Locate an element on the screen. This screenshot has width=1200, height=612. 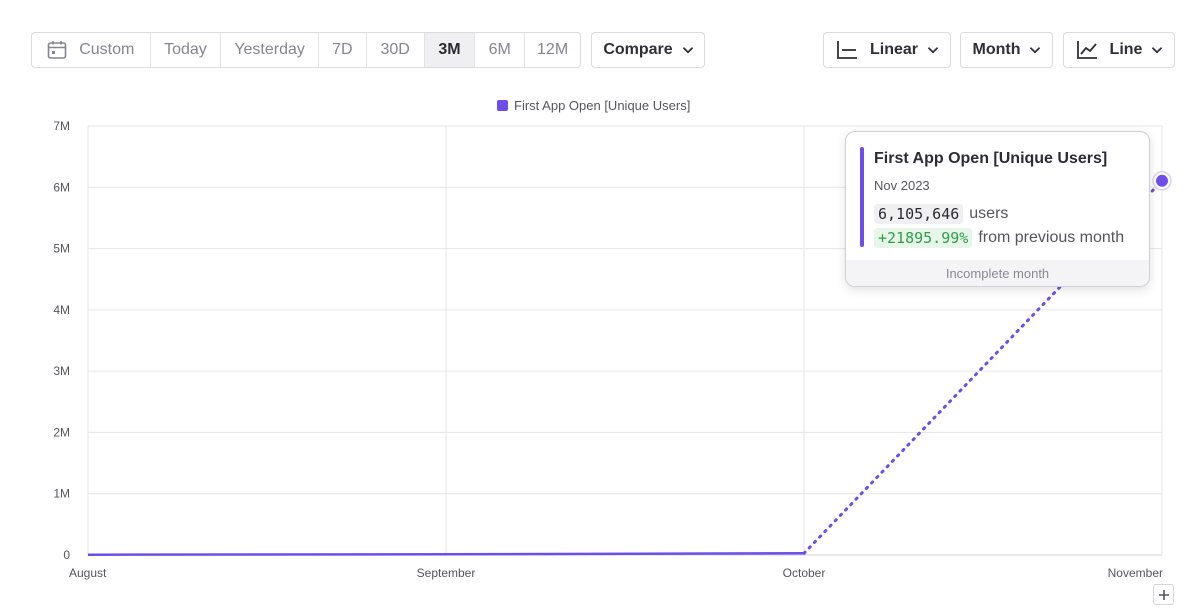
tooltip-title: First App Open [Unique Users] is located at coordinates (991, 158).